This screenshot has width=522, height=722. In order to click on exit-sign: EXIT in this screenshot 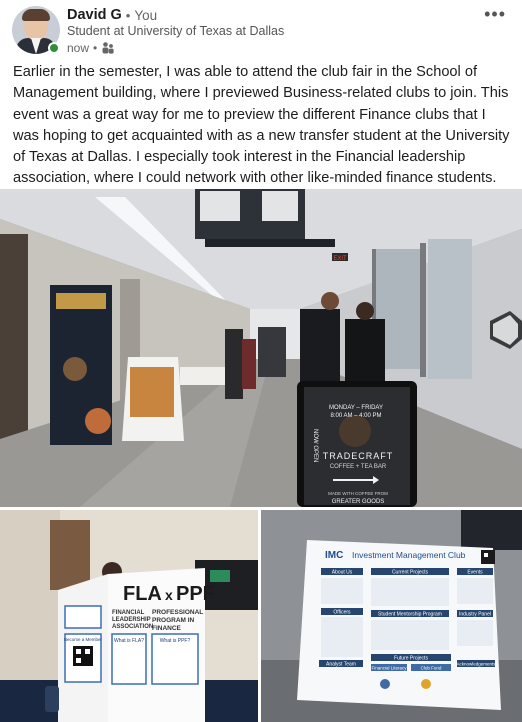, I will do `click(340, 259)`.